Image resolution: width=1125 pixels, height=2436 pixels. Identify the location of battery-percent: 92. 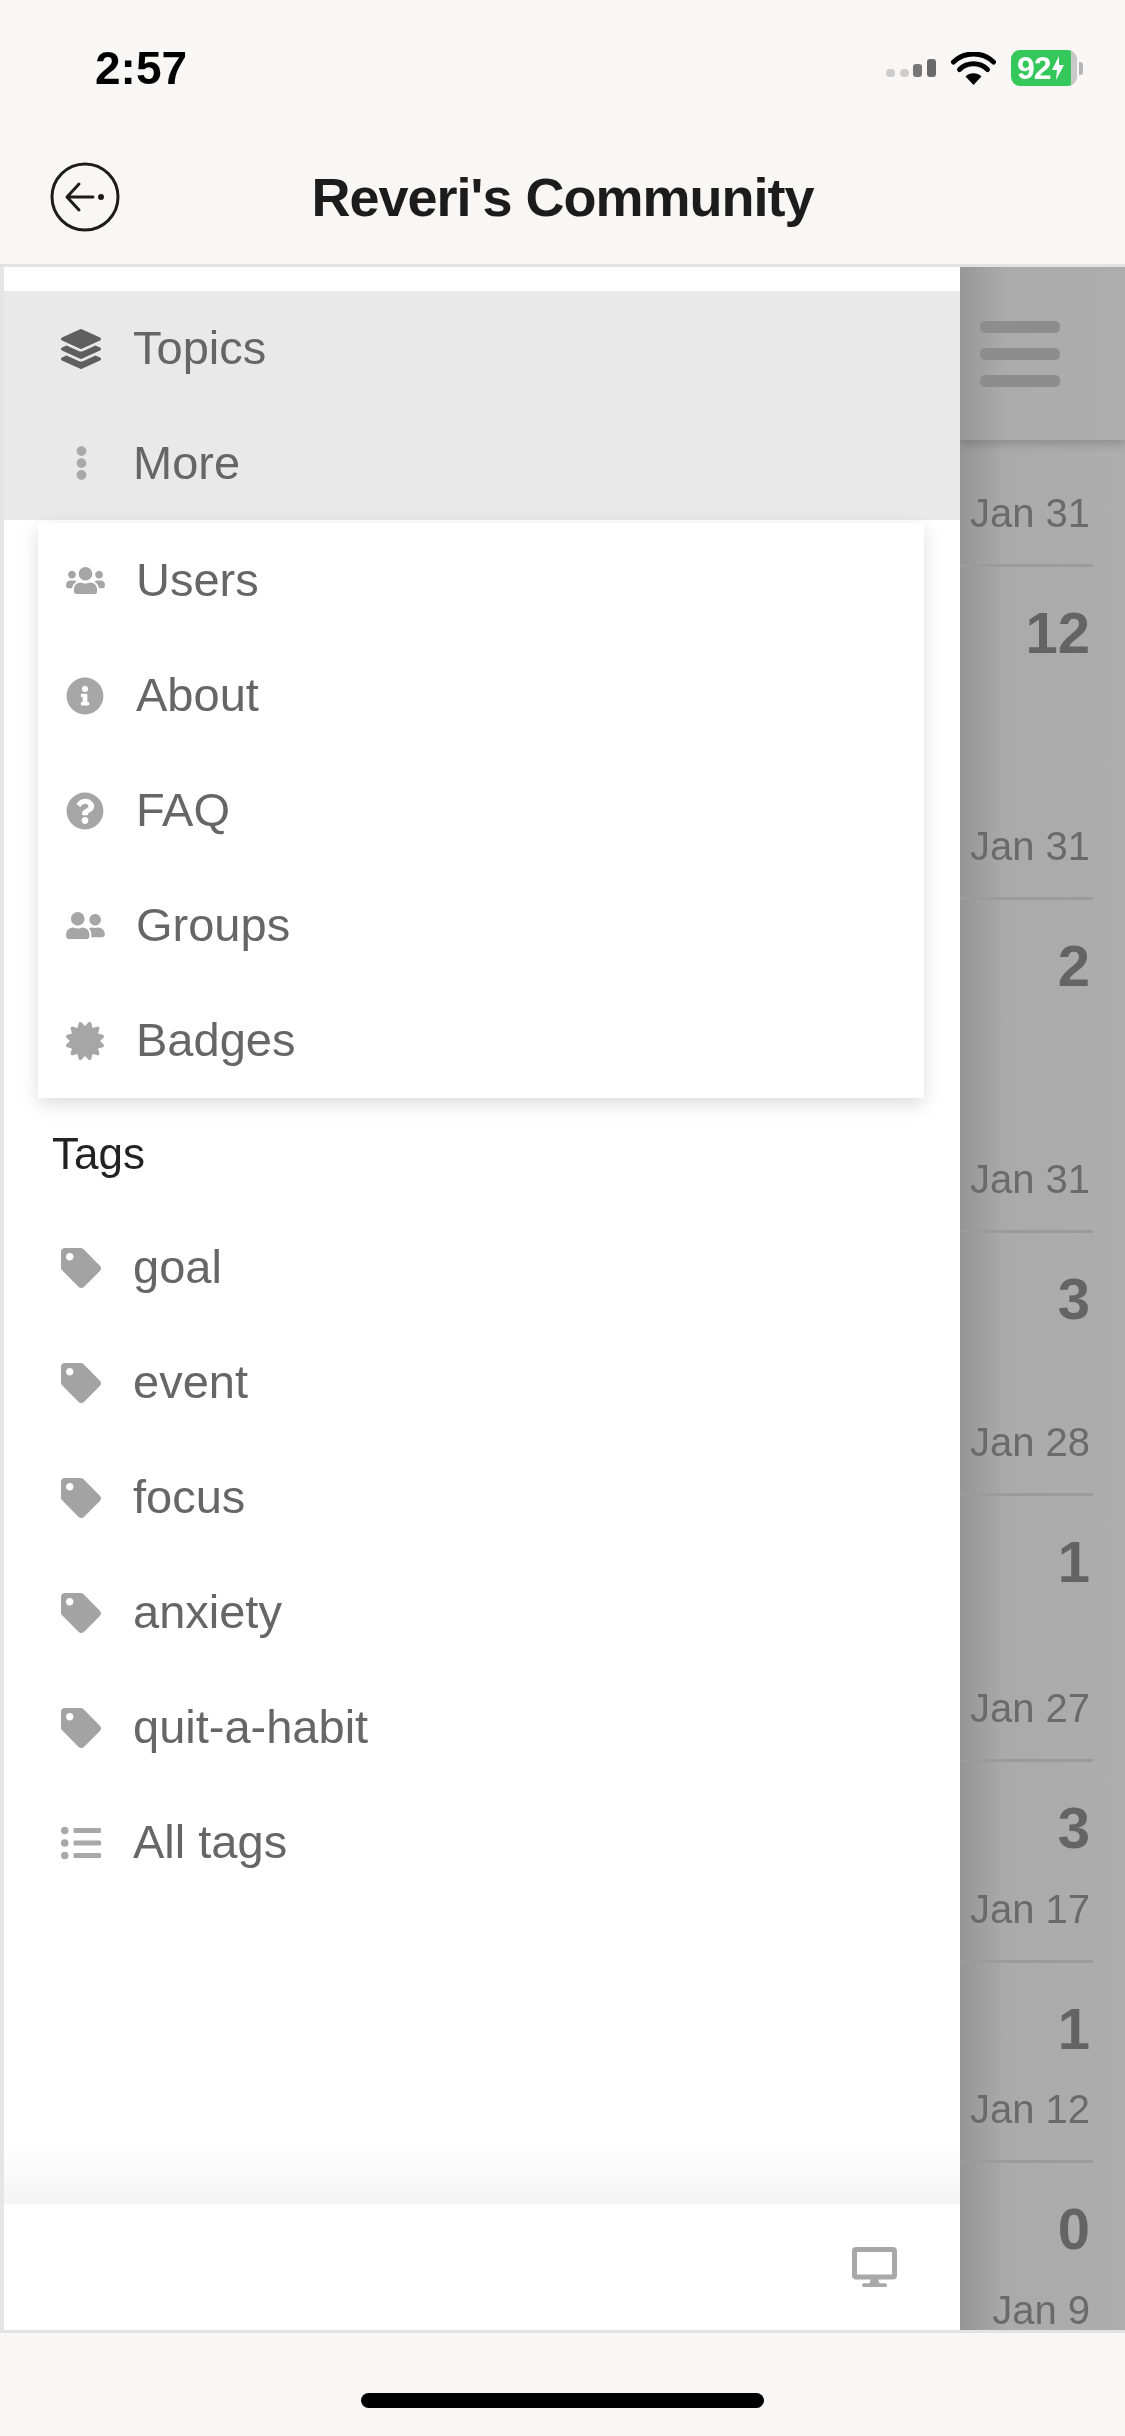
(1034, 68).